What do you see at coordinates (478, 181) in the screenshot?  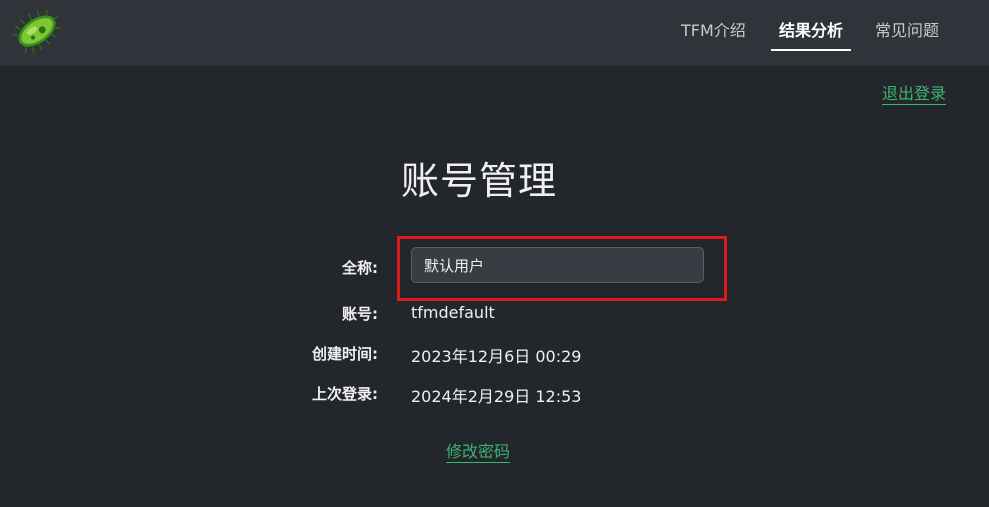 I see `page-title: 账号管理` at bounding box center [478, 181].